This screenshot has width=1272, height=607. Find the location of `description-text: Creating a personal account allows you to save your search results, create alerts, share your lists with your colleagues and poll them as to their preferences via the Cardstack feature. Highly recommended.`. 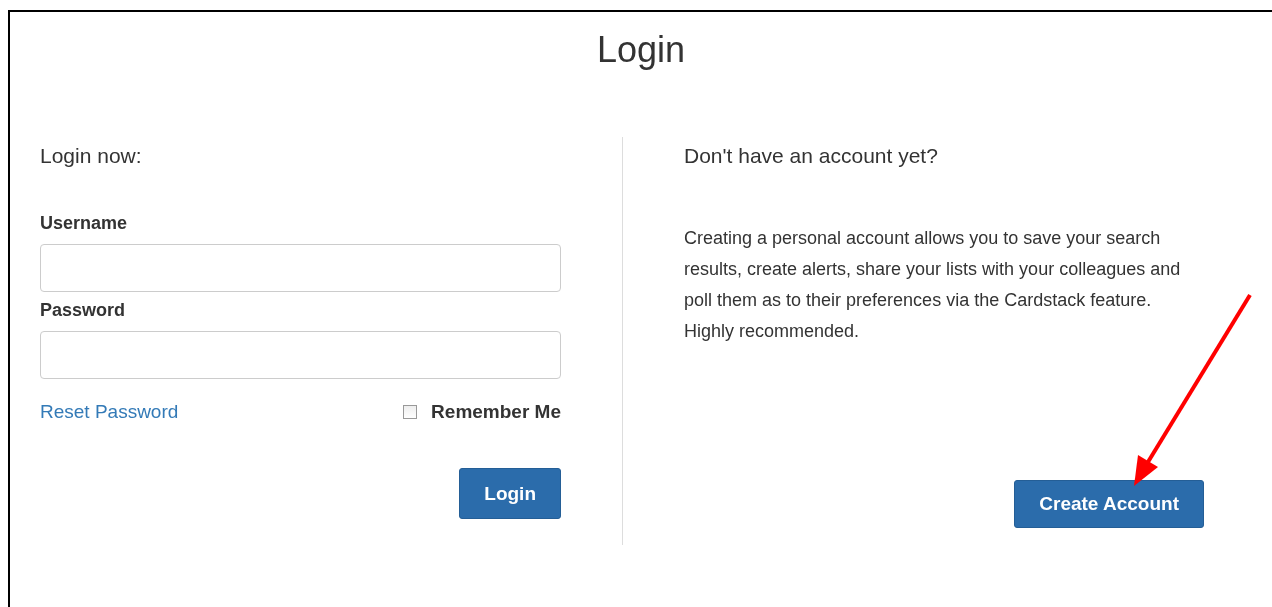

description-text: Creating a personal account allows you to save your search results, create alerts, share your lists with your colleagues and poll them as to their preferences via the Cardstack feature. Highly recommended. is located at coordinates (933, 285).